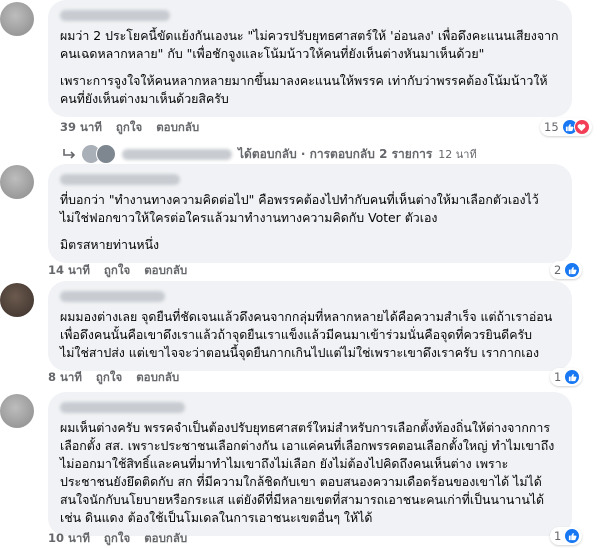 This screenshot has width=600, height=548. I want to click on replies-time: 12 นาที, so click(457, 154).